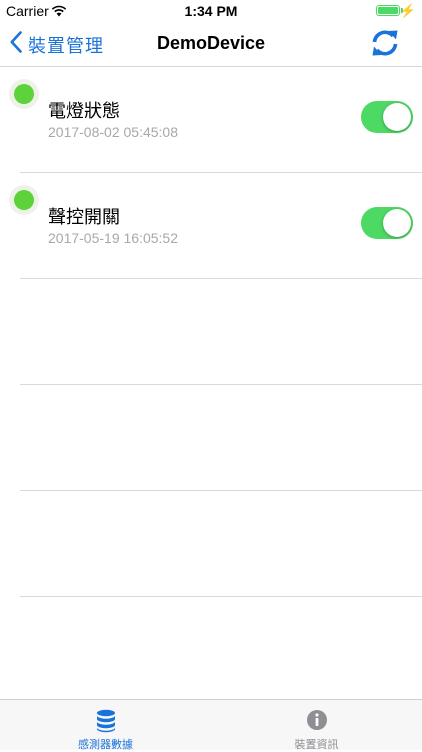 The width and height of the screenshot is (422, 752). What do you see at coordinates (113, 132) in the screenshot?
I see `sensor-timestamp: 2017-08-02 05:45:08` at bounding box center [113, 132].